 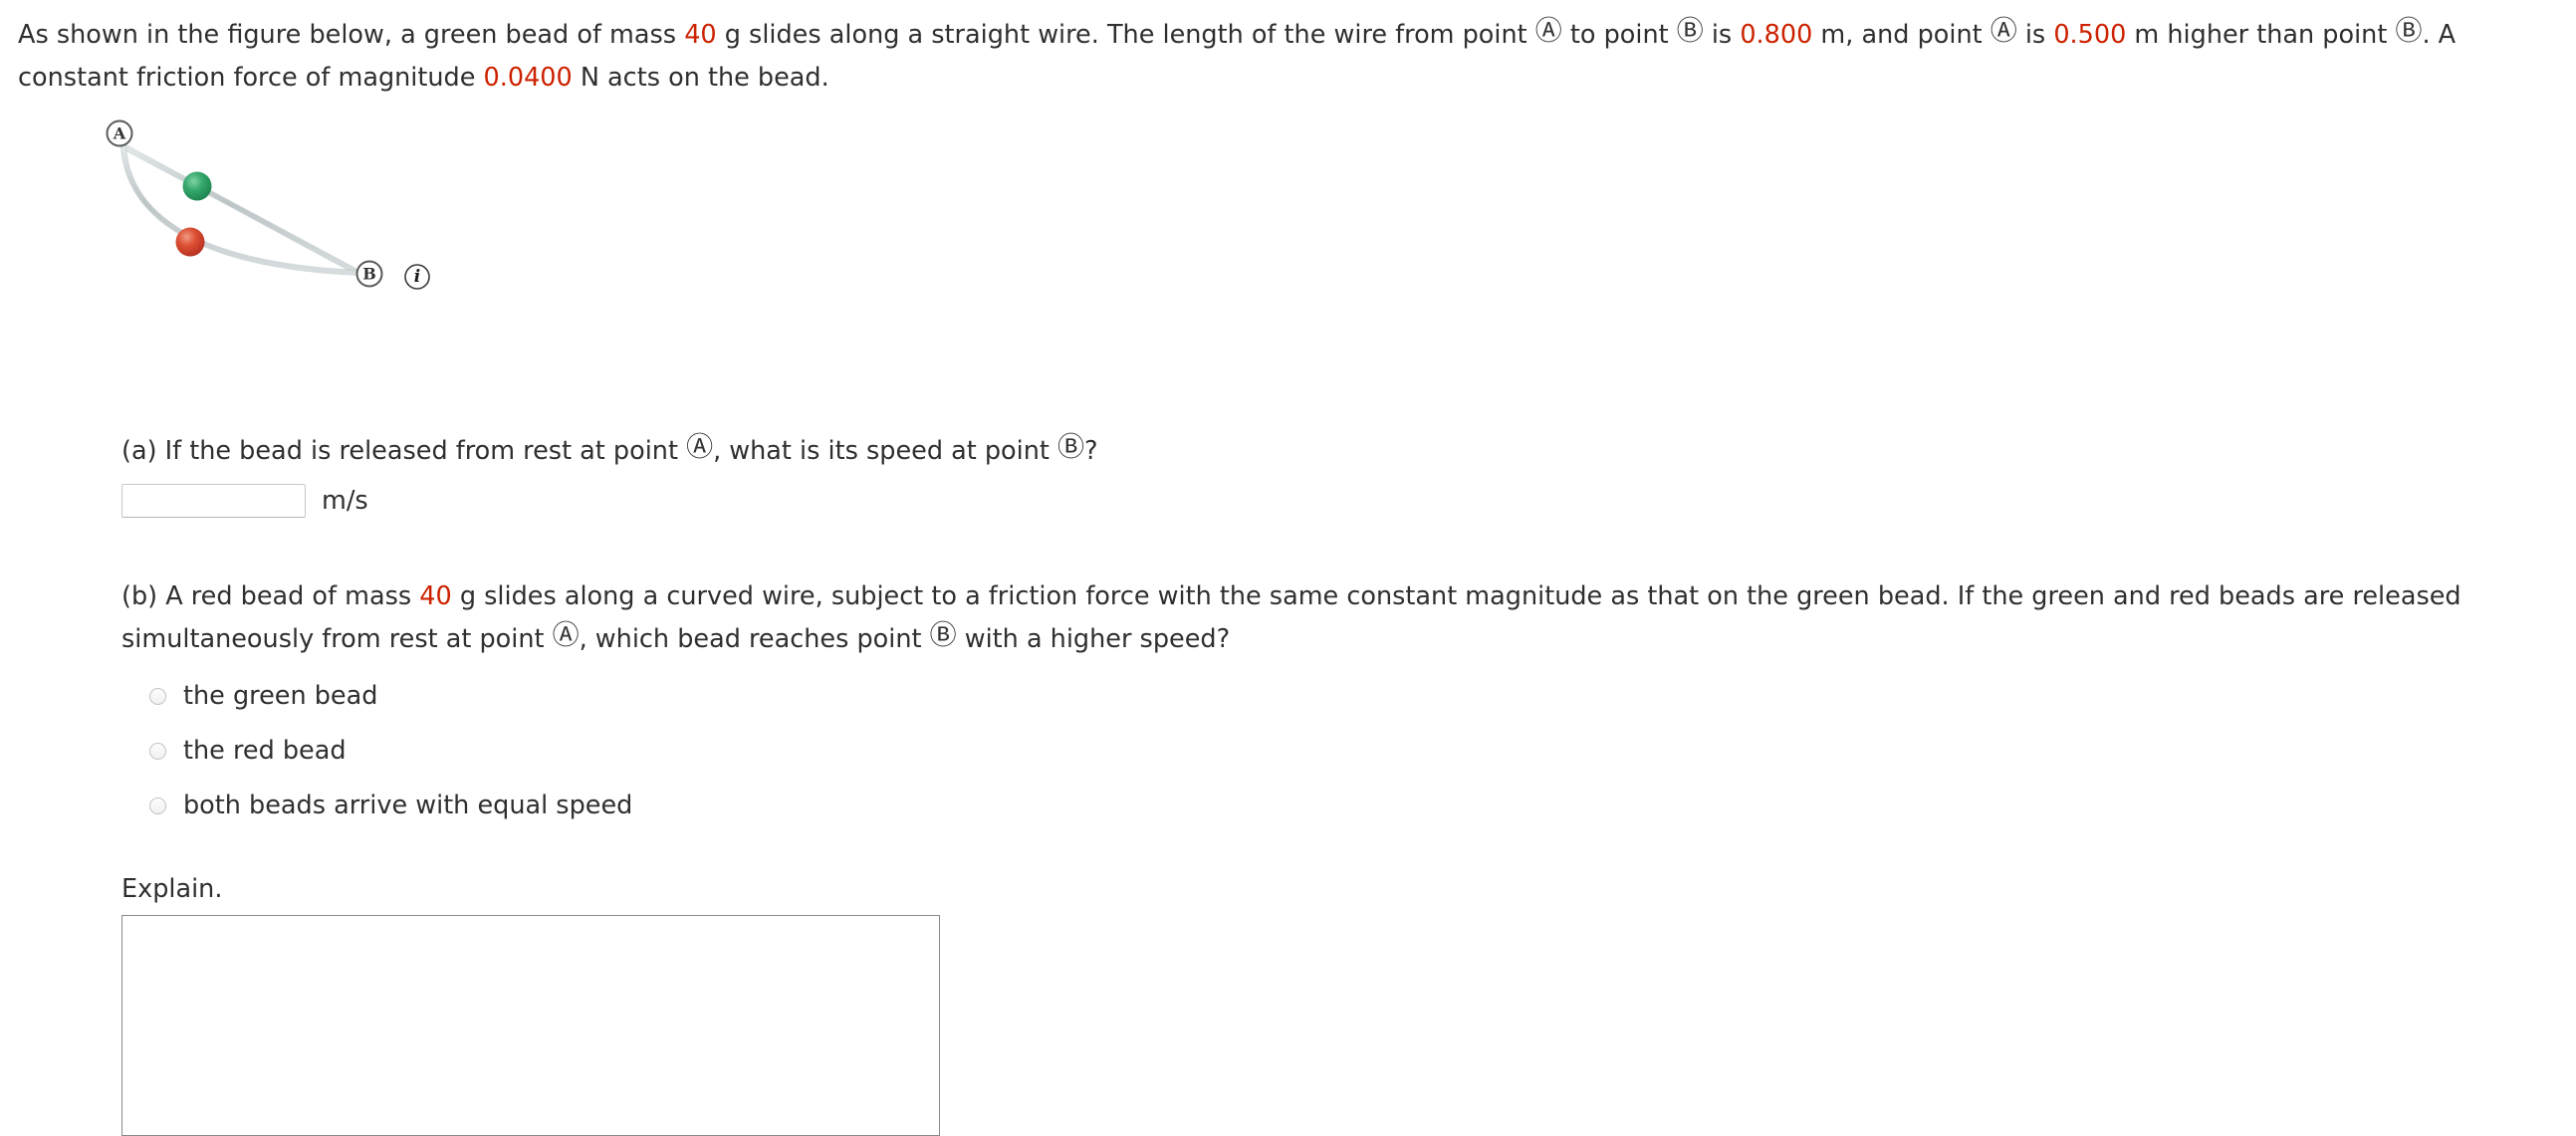 I want to click on radio-red-bead, so click(x=157, y=751).